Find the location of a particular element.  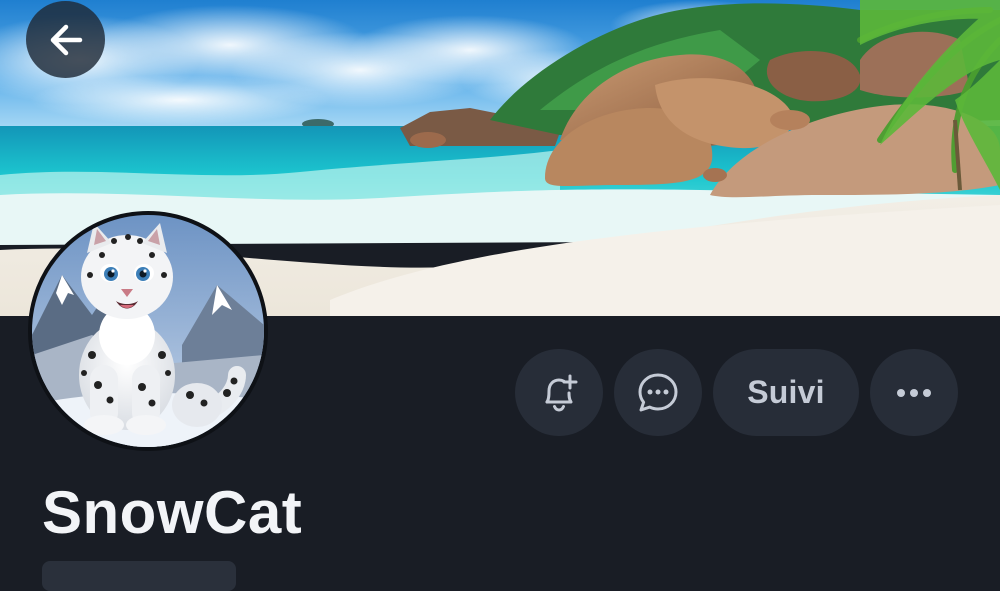

back-button is located at coordinates (65, 39).